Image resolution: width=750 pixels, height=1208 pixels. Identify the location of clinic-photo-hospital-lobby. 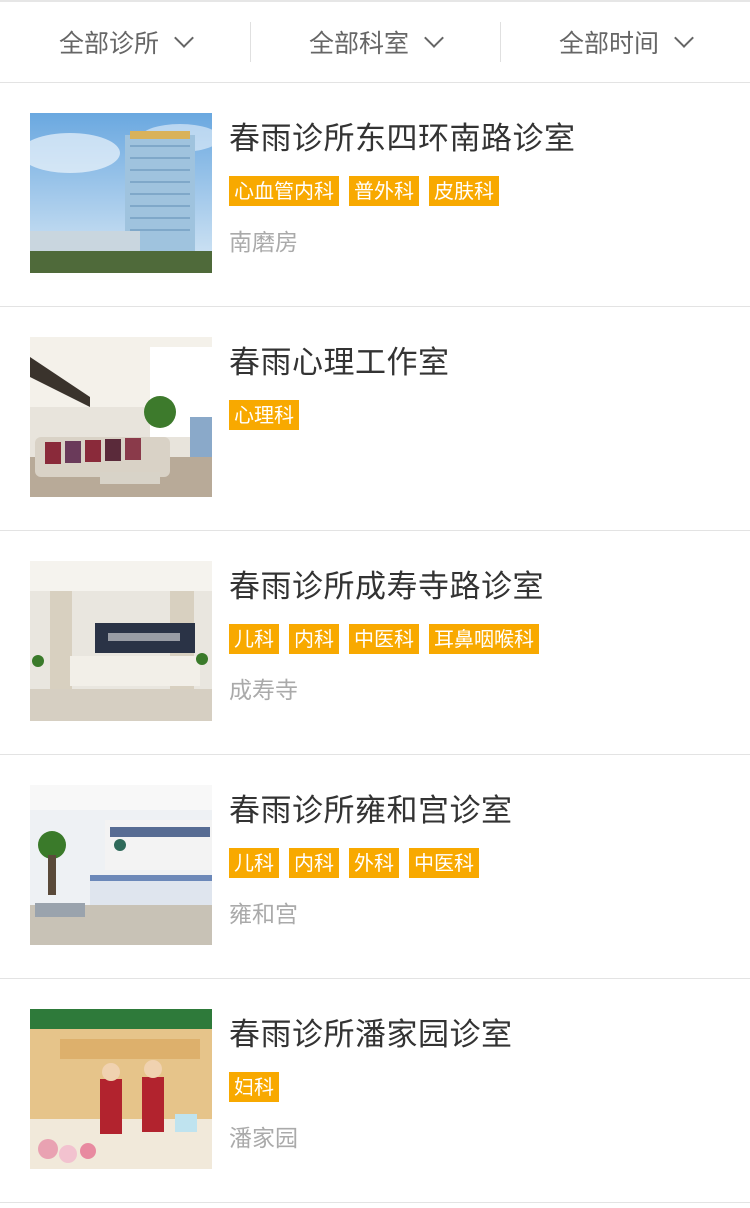
(121, 865).